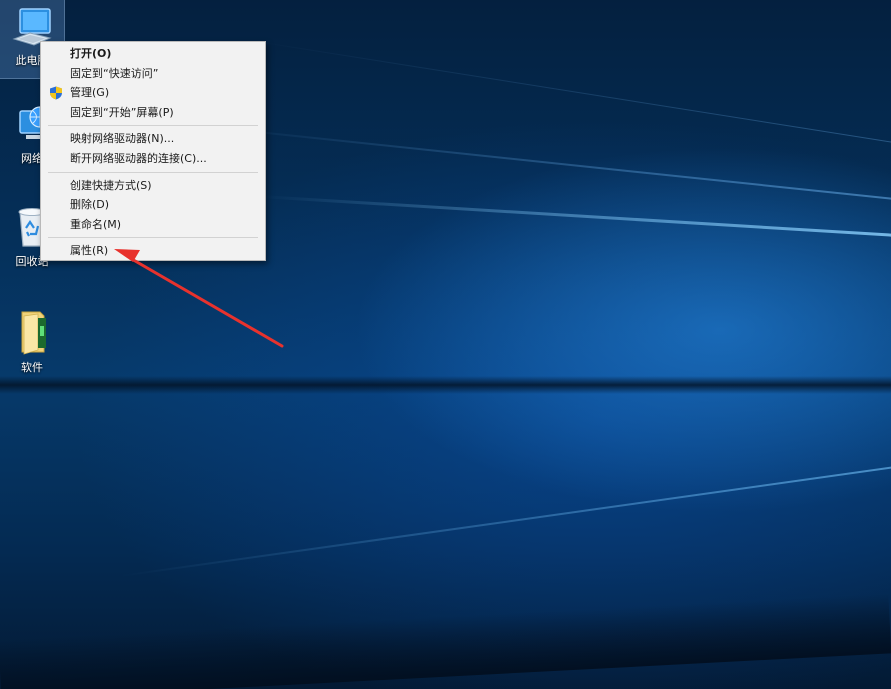 This screenshot has height=689, width=891. What do you see at coordinates (91, 53) in the screenshot?
I see `menu-item-label: 打开(O)` at bounding box center [91, 53].